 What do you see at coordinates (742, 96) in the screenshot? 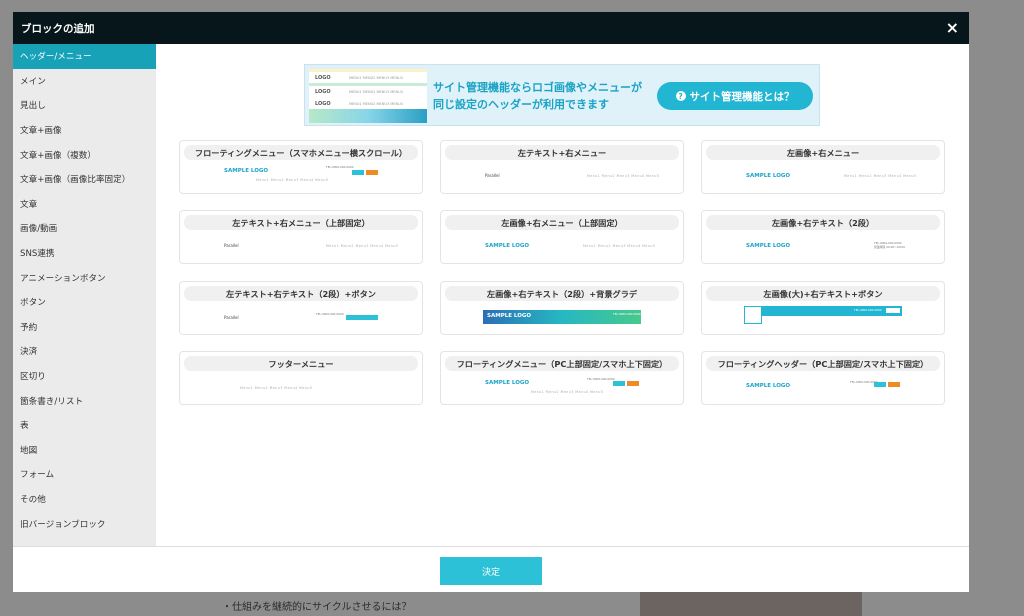
I see `site-management-button-label: サイト管理機能とは？` at bounding box center [742, 96].